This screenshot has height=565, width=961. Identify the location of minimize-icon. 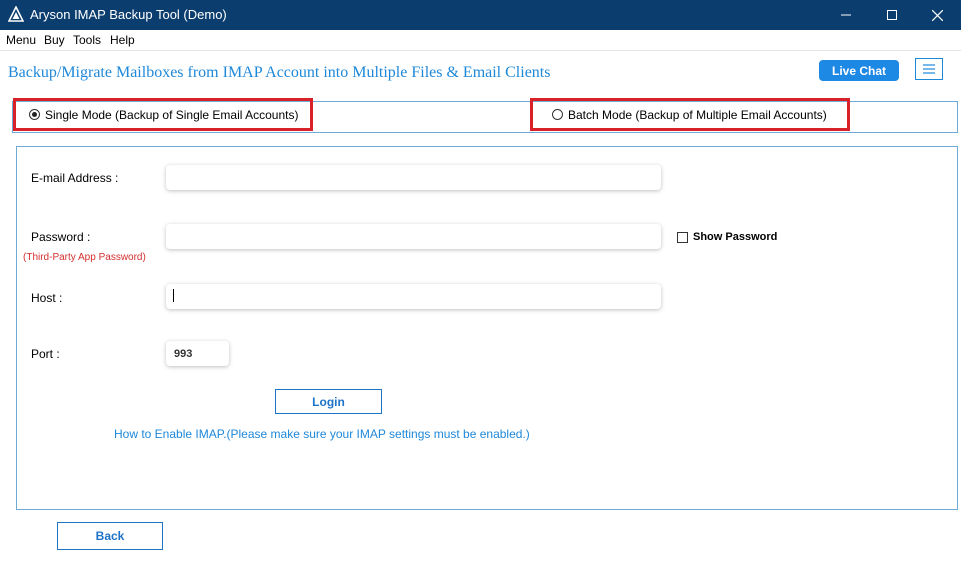
(846, 15).